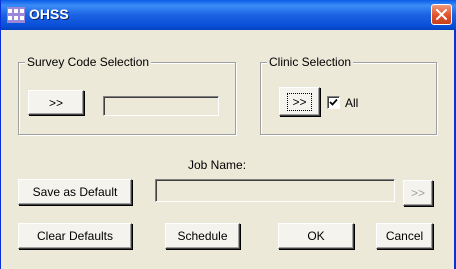  Describe the element at coordinates (404, 236) in the screenshot. I see `cancel-button: Cancel` at that location.